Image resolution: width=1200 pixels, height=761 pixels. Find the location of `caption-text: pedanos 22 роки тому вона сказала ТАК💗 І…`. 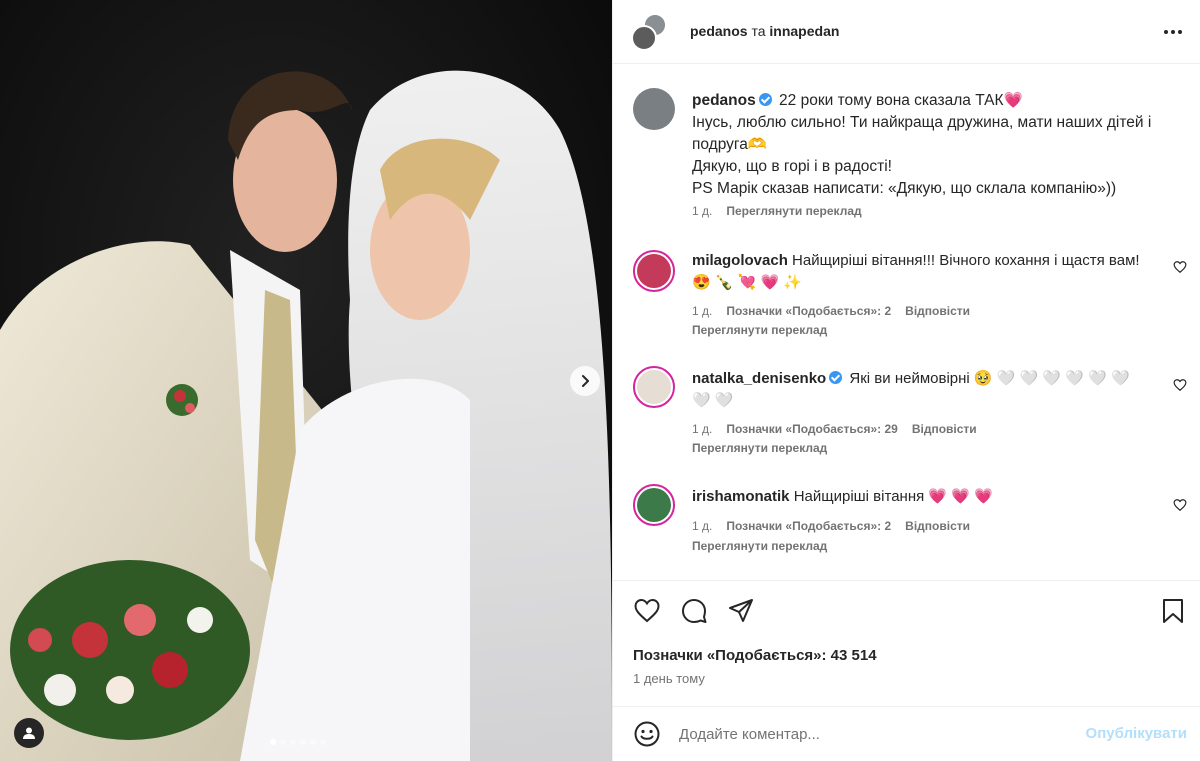

caption-text: pedanos 22 роки тому вона сказала ТАК💗 І… is located at coordinates (927, 145).